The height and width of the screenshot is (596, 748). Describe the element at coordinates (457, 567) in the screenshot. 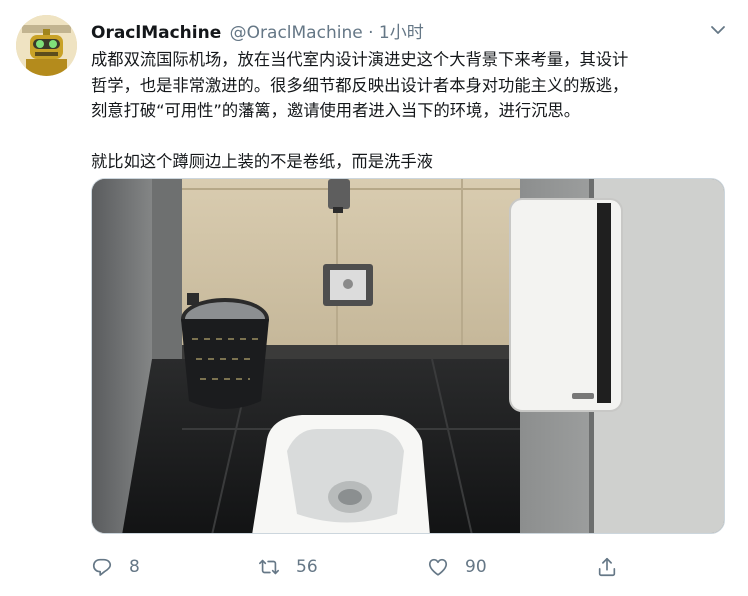

I see `like-button: 90` at that location.